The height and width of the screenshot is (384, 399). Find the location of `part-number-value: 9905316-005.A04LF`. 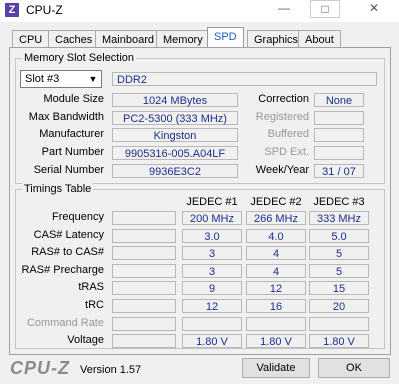

part-number-value: 9905316-005.A04LF is located at coordinates (175, 153).